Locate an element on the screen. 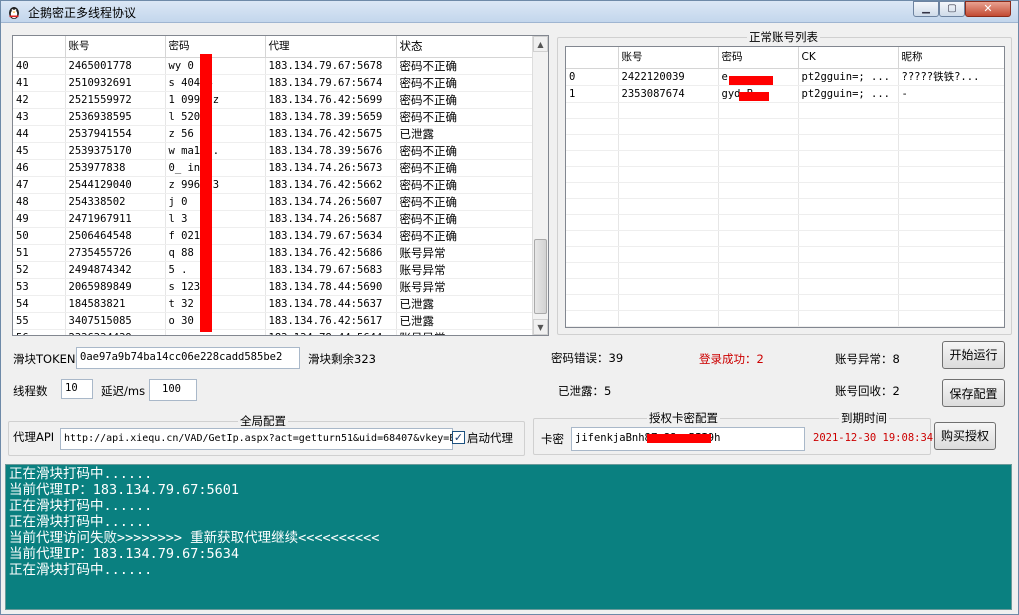  account-cell: 2506464548 is located at coordinates (115, 236).